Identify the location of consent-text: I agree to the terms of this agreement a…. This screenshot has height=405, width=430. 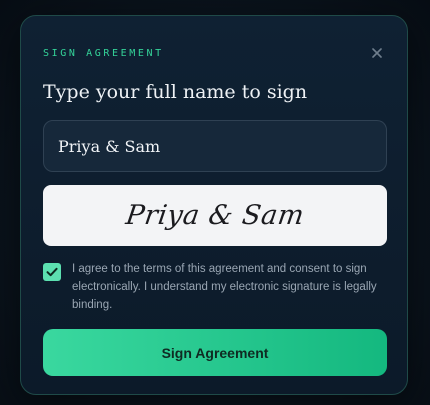
(224, 287).